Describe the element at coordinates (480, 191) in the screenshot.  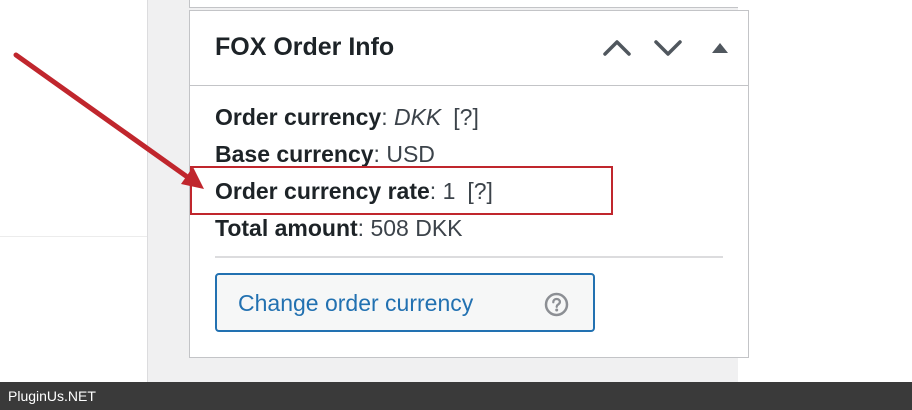
I see `order-currency-rate-help-link: [?]` at that location.